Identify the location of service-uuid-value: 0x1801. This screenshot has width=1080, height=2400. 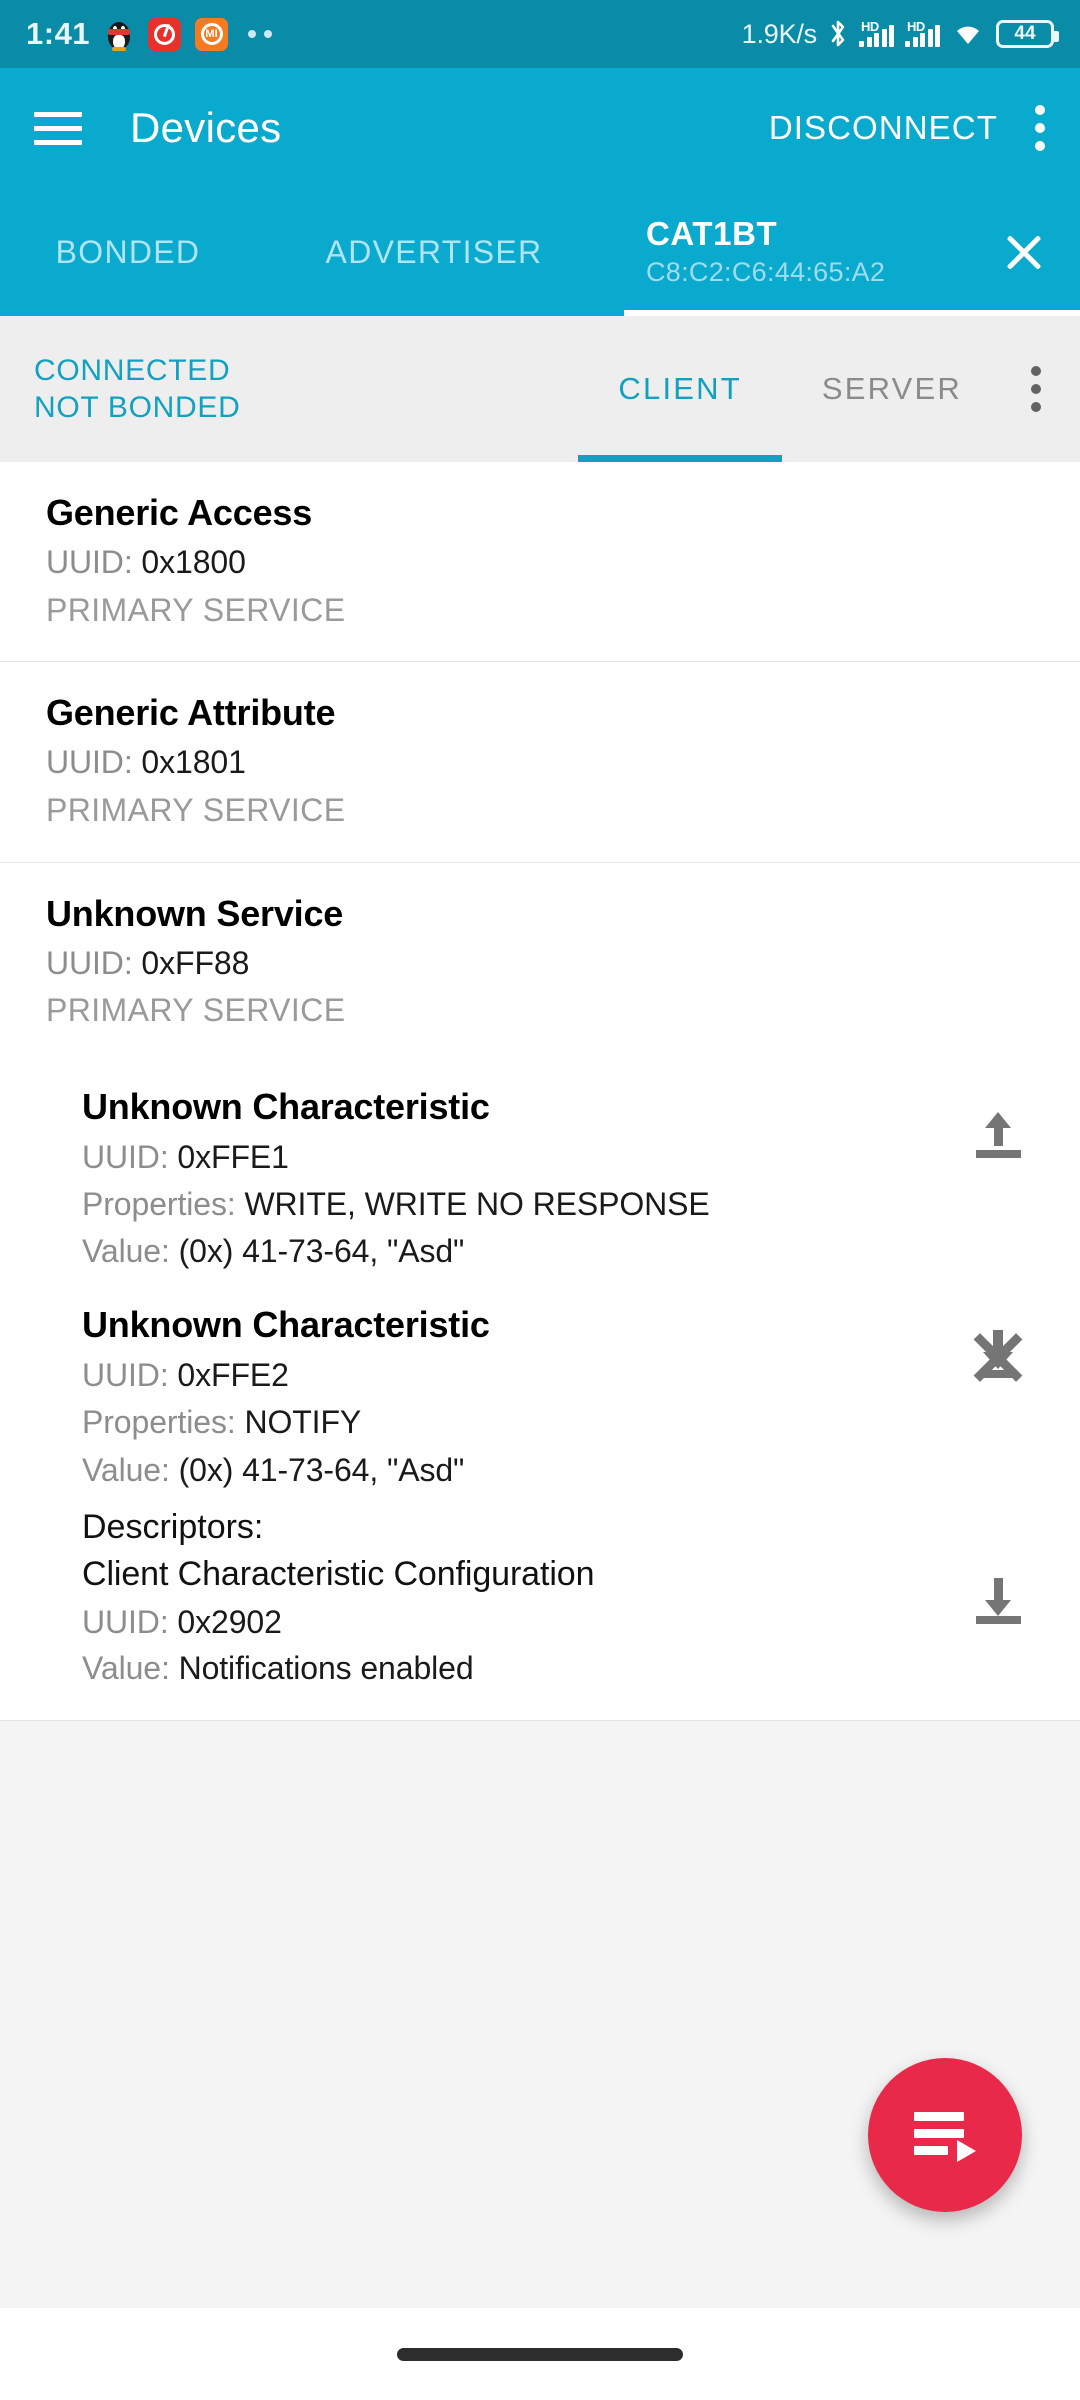
(193, 762).